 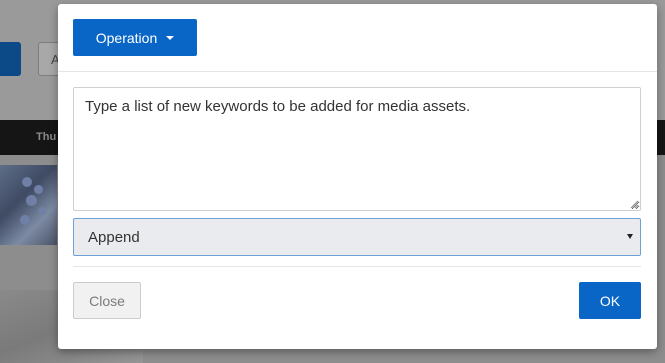 I want to click on operation-mode-selected-value: Append, so click(x=114, y=237).